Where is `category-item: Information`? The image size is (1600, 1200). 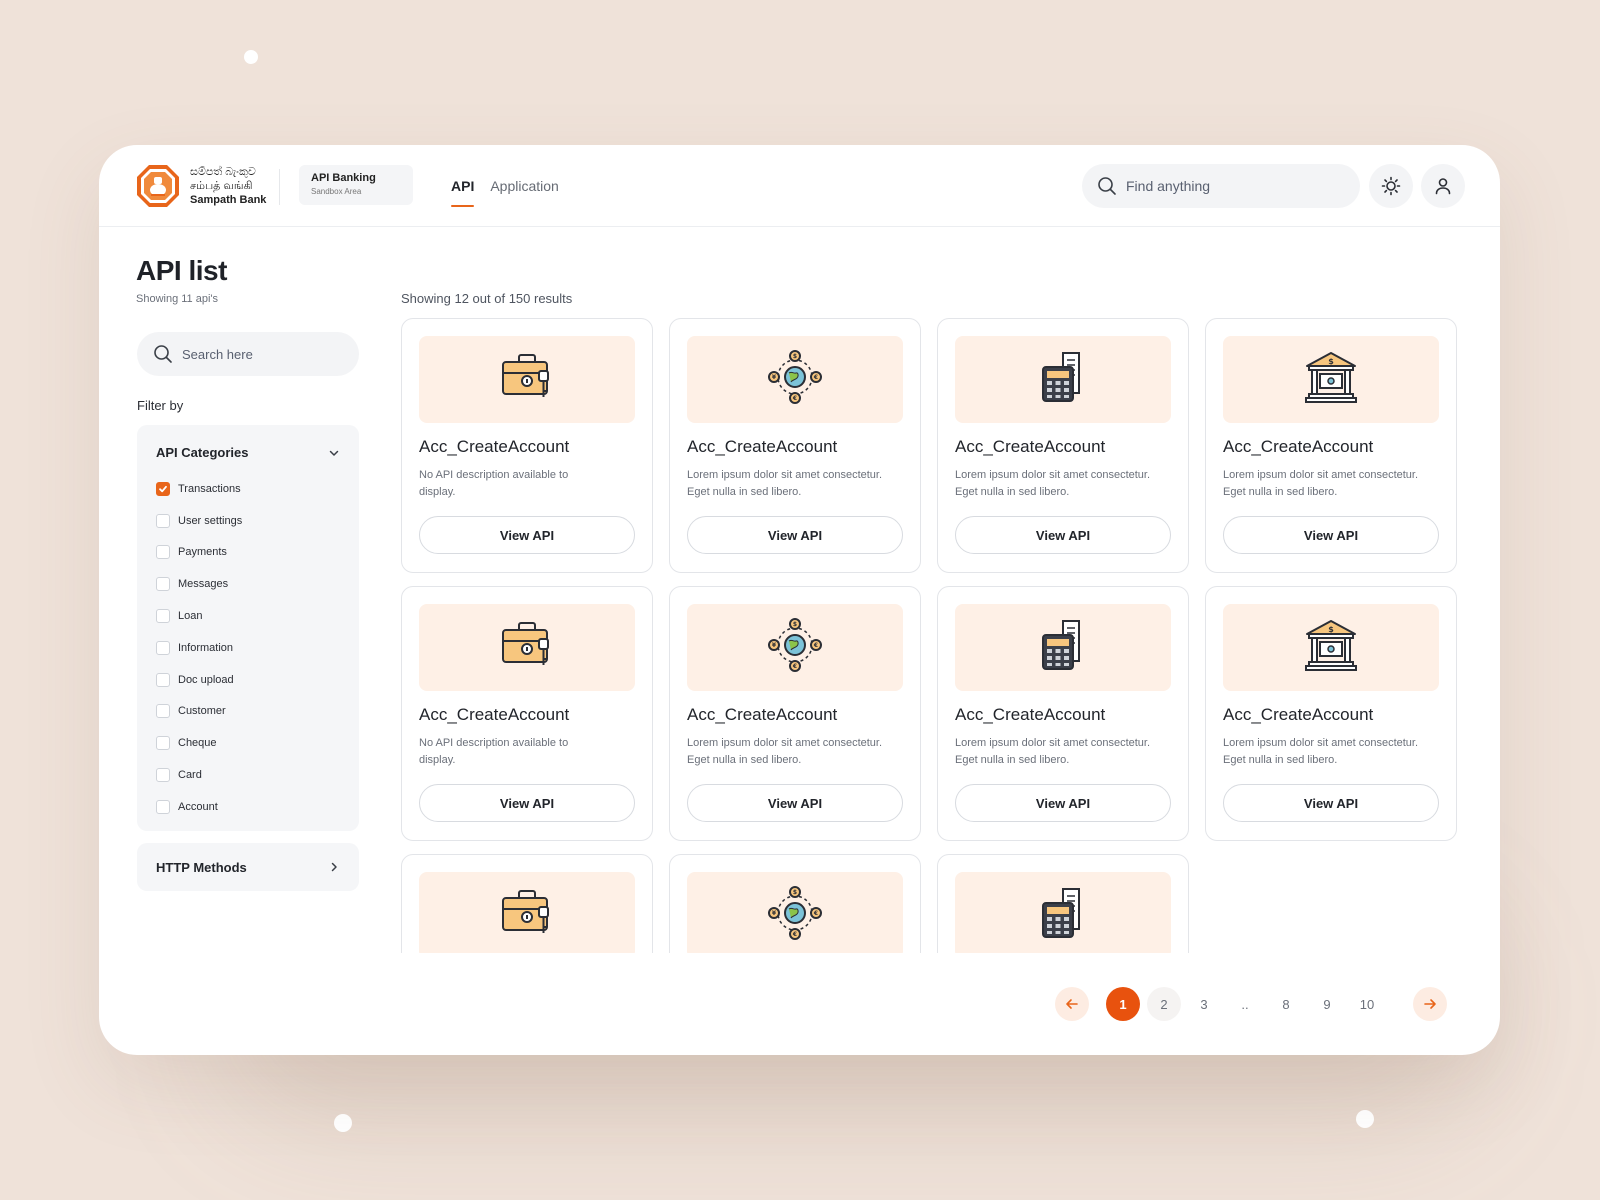 category-item: Information is located at coordinates (199, 648).